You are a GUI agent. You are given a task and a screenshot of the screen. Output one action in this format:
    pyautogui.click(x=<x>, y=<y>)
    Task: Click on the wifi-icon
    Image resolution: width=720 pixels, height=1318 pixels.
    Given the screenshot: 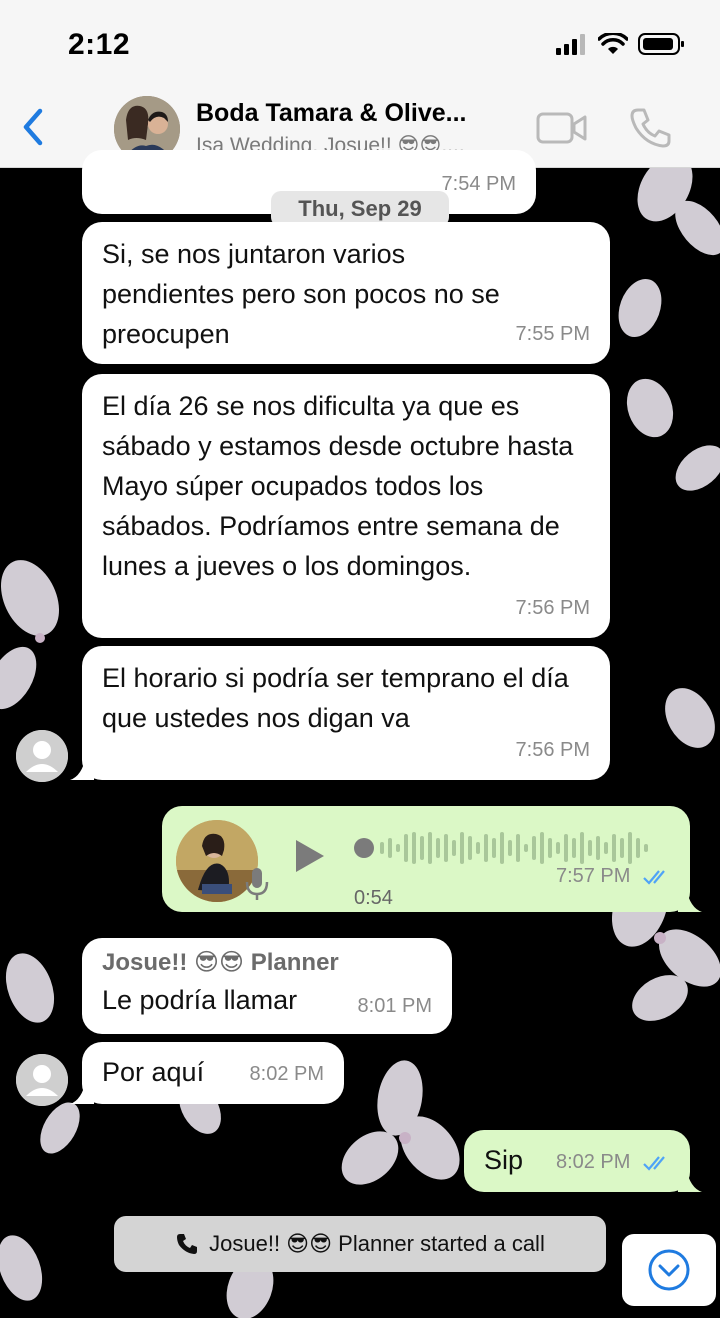 What is the action you would take?
    pyautogui.click(x=613, y=43)
    